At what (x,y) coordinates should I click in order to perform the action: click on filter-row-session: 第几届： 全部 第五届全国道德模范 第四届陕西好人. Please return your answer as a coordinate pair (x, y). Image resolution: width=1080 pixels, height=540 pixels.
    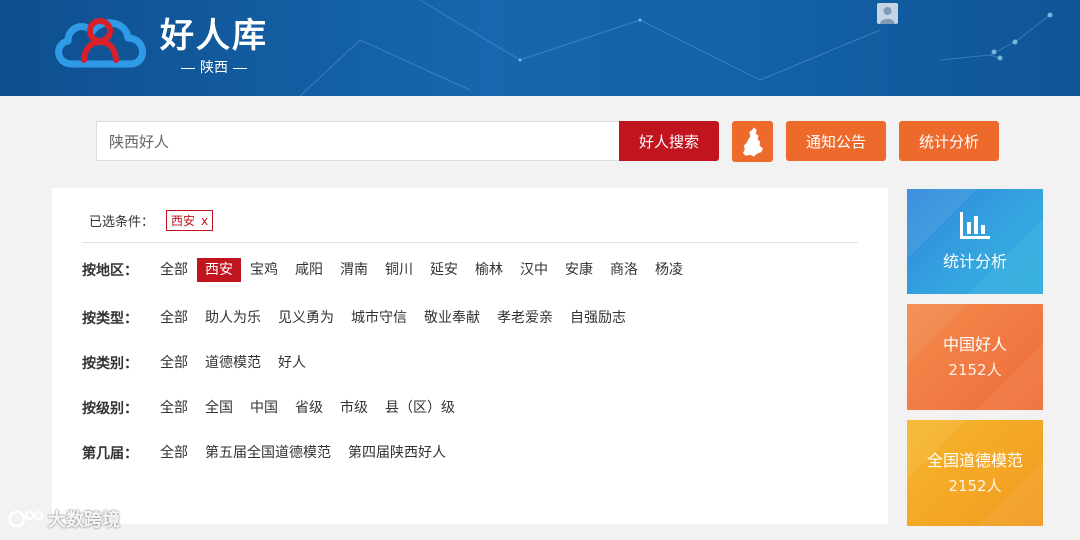
    Looking at the image, I should click on (268, 453).